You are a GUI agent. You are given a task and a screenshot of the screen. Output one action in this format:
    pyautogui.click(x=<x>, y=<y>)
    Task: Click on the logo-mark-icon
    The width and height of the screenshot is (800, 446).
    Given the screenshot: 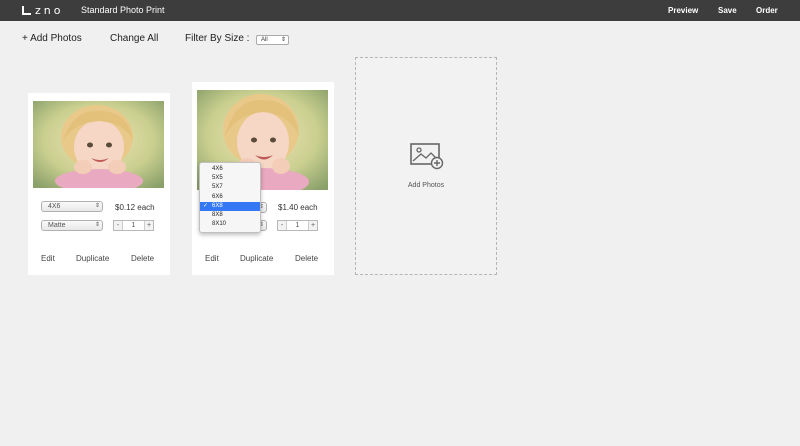 What is the action you would take?
    pyautogui.click(x=26, y=10)
    